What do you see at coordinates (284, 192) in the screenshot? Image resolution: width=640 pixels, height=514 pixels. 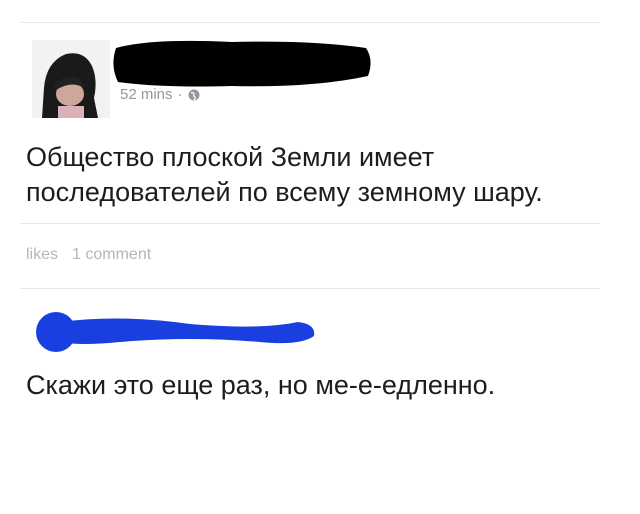 I see `post-text-line: последователей по всему земному шару.` at bounding box center [284, 192].